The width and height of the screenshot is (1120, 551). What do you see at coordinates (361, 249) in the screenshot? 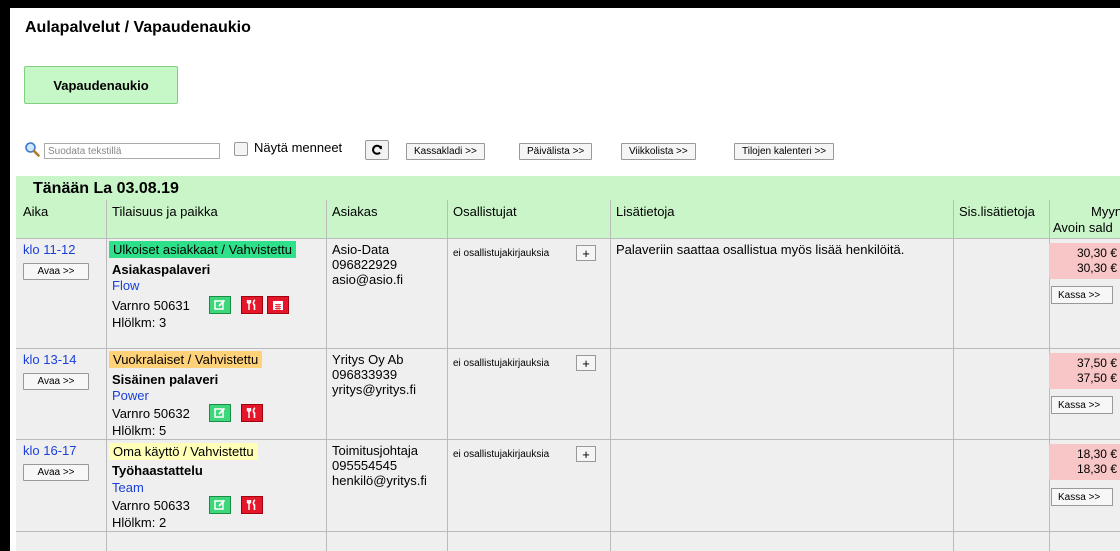
I see `customer-name: Asio-Data` at bounding box center [361, 249].